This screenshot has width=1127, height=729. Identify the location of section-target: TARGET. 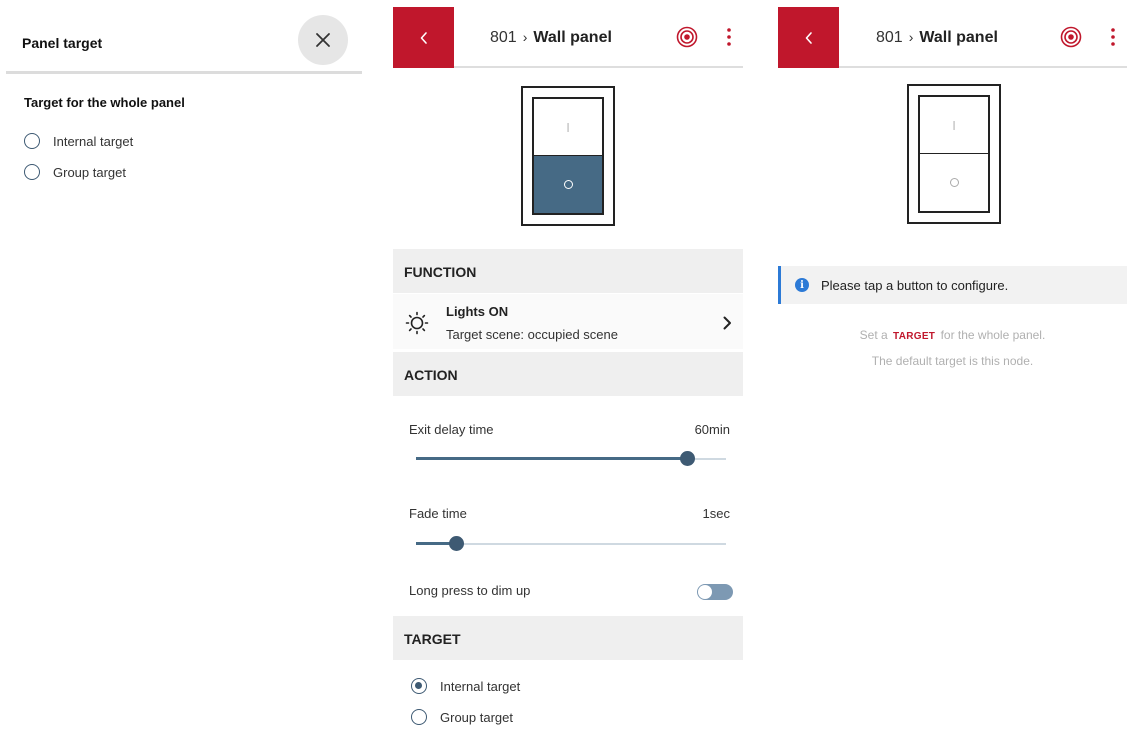
(568, 638).